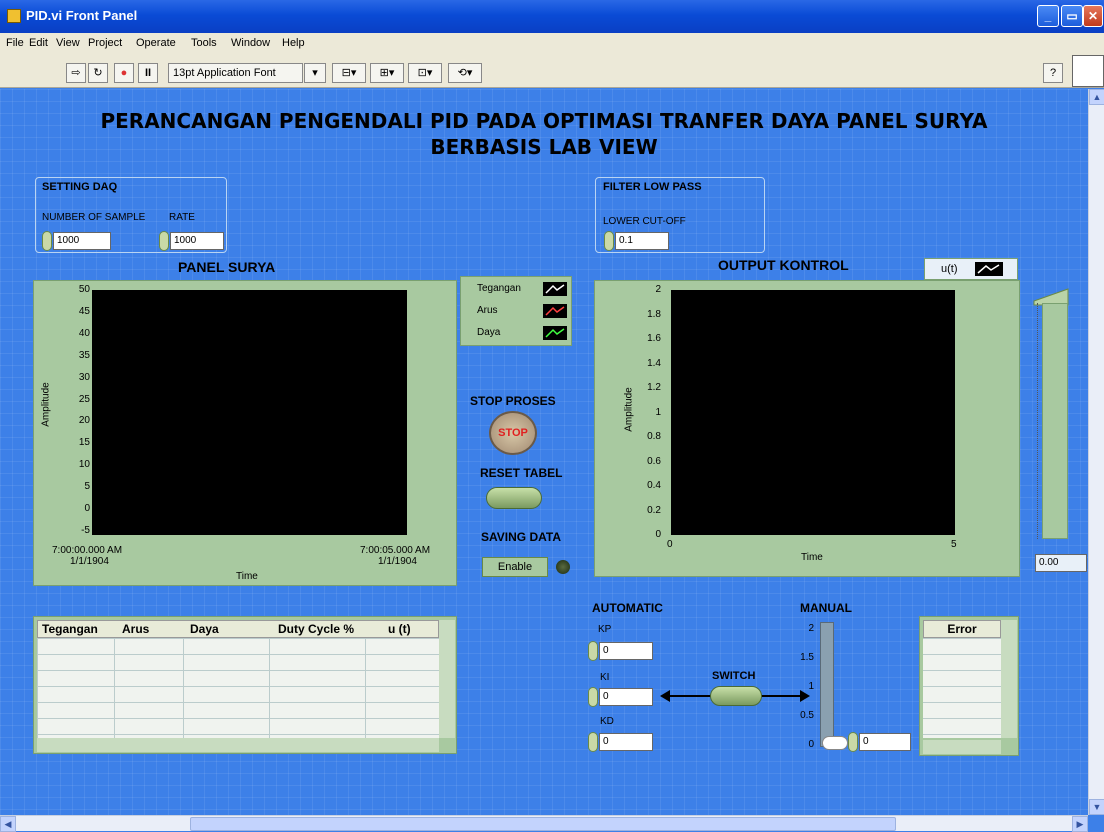  What do you see at coordinates (827, 684) in the screenshot?
I see `manual-slider-track` at bounding box center [827, 684].